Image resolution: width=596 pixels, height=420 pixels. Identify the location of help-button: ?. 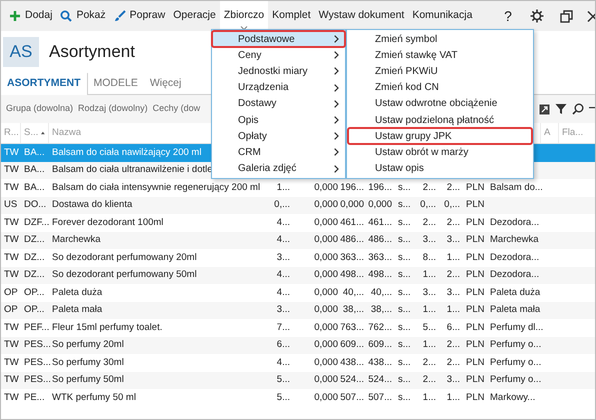
(508, 16).